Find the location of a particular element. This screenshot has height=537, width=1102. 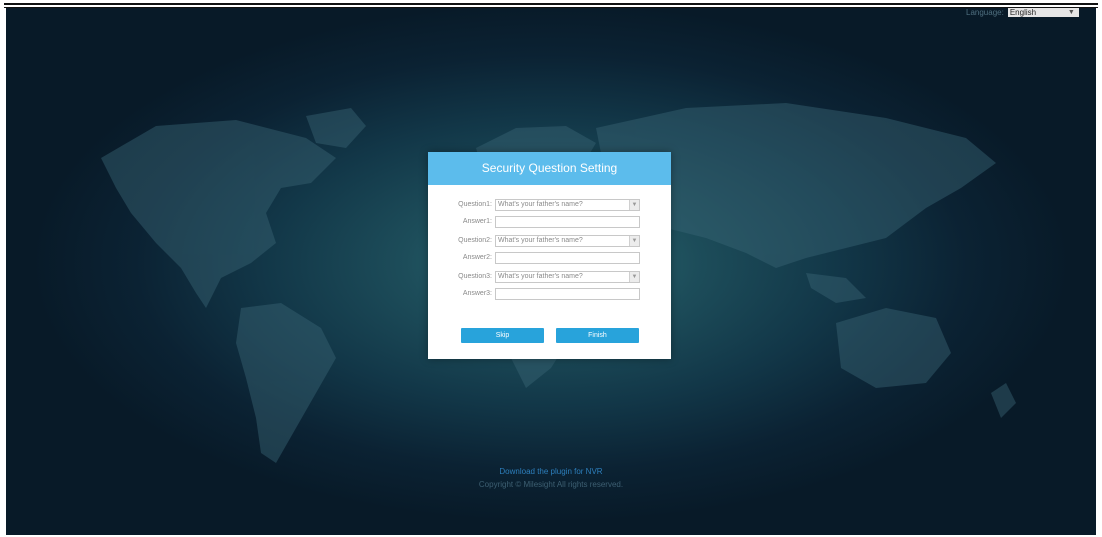

question2-row: Question2: What's your father's name? ▼ is located at coordinates (549, 241).